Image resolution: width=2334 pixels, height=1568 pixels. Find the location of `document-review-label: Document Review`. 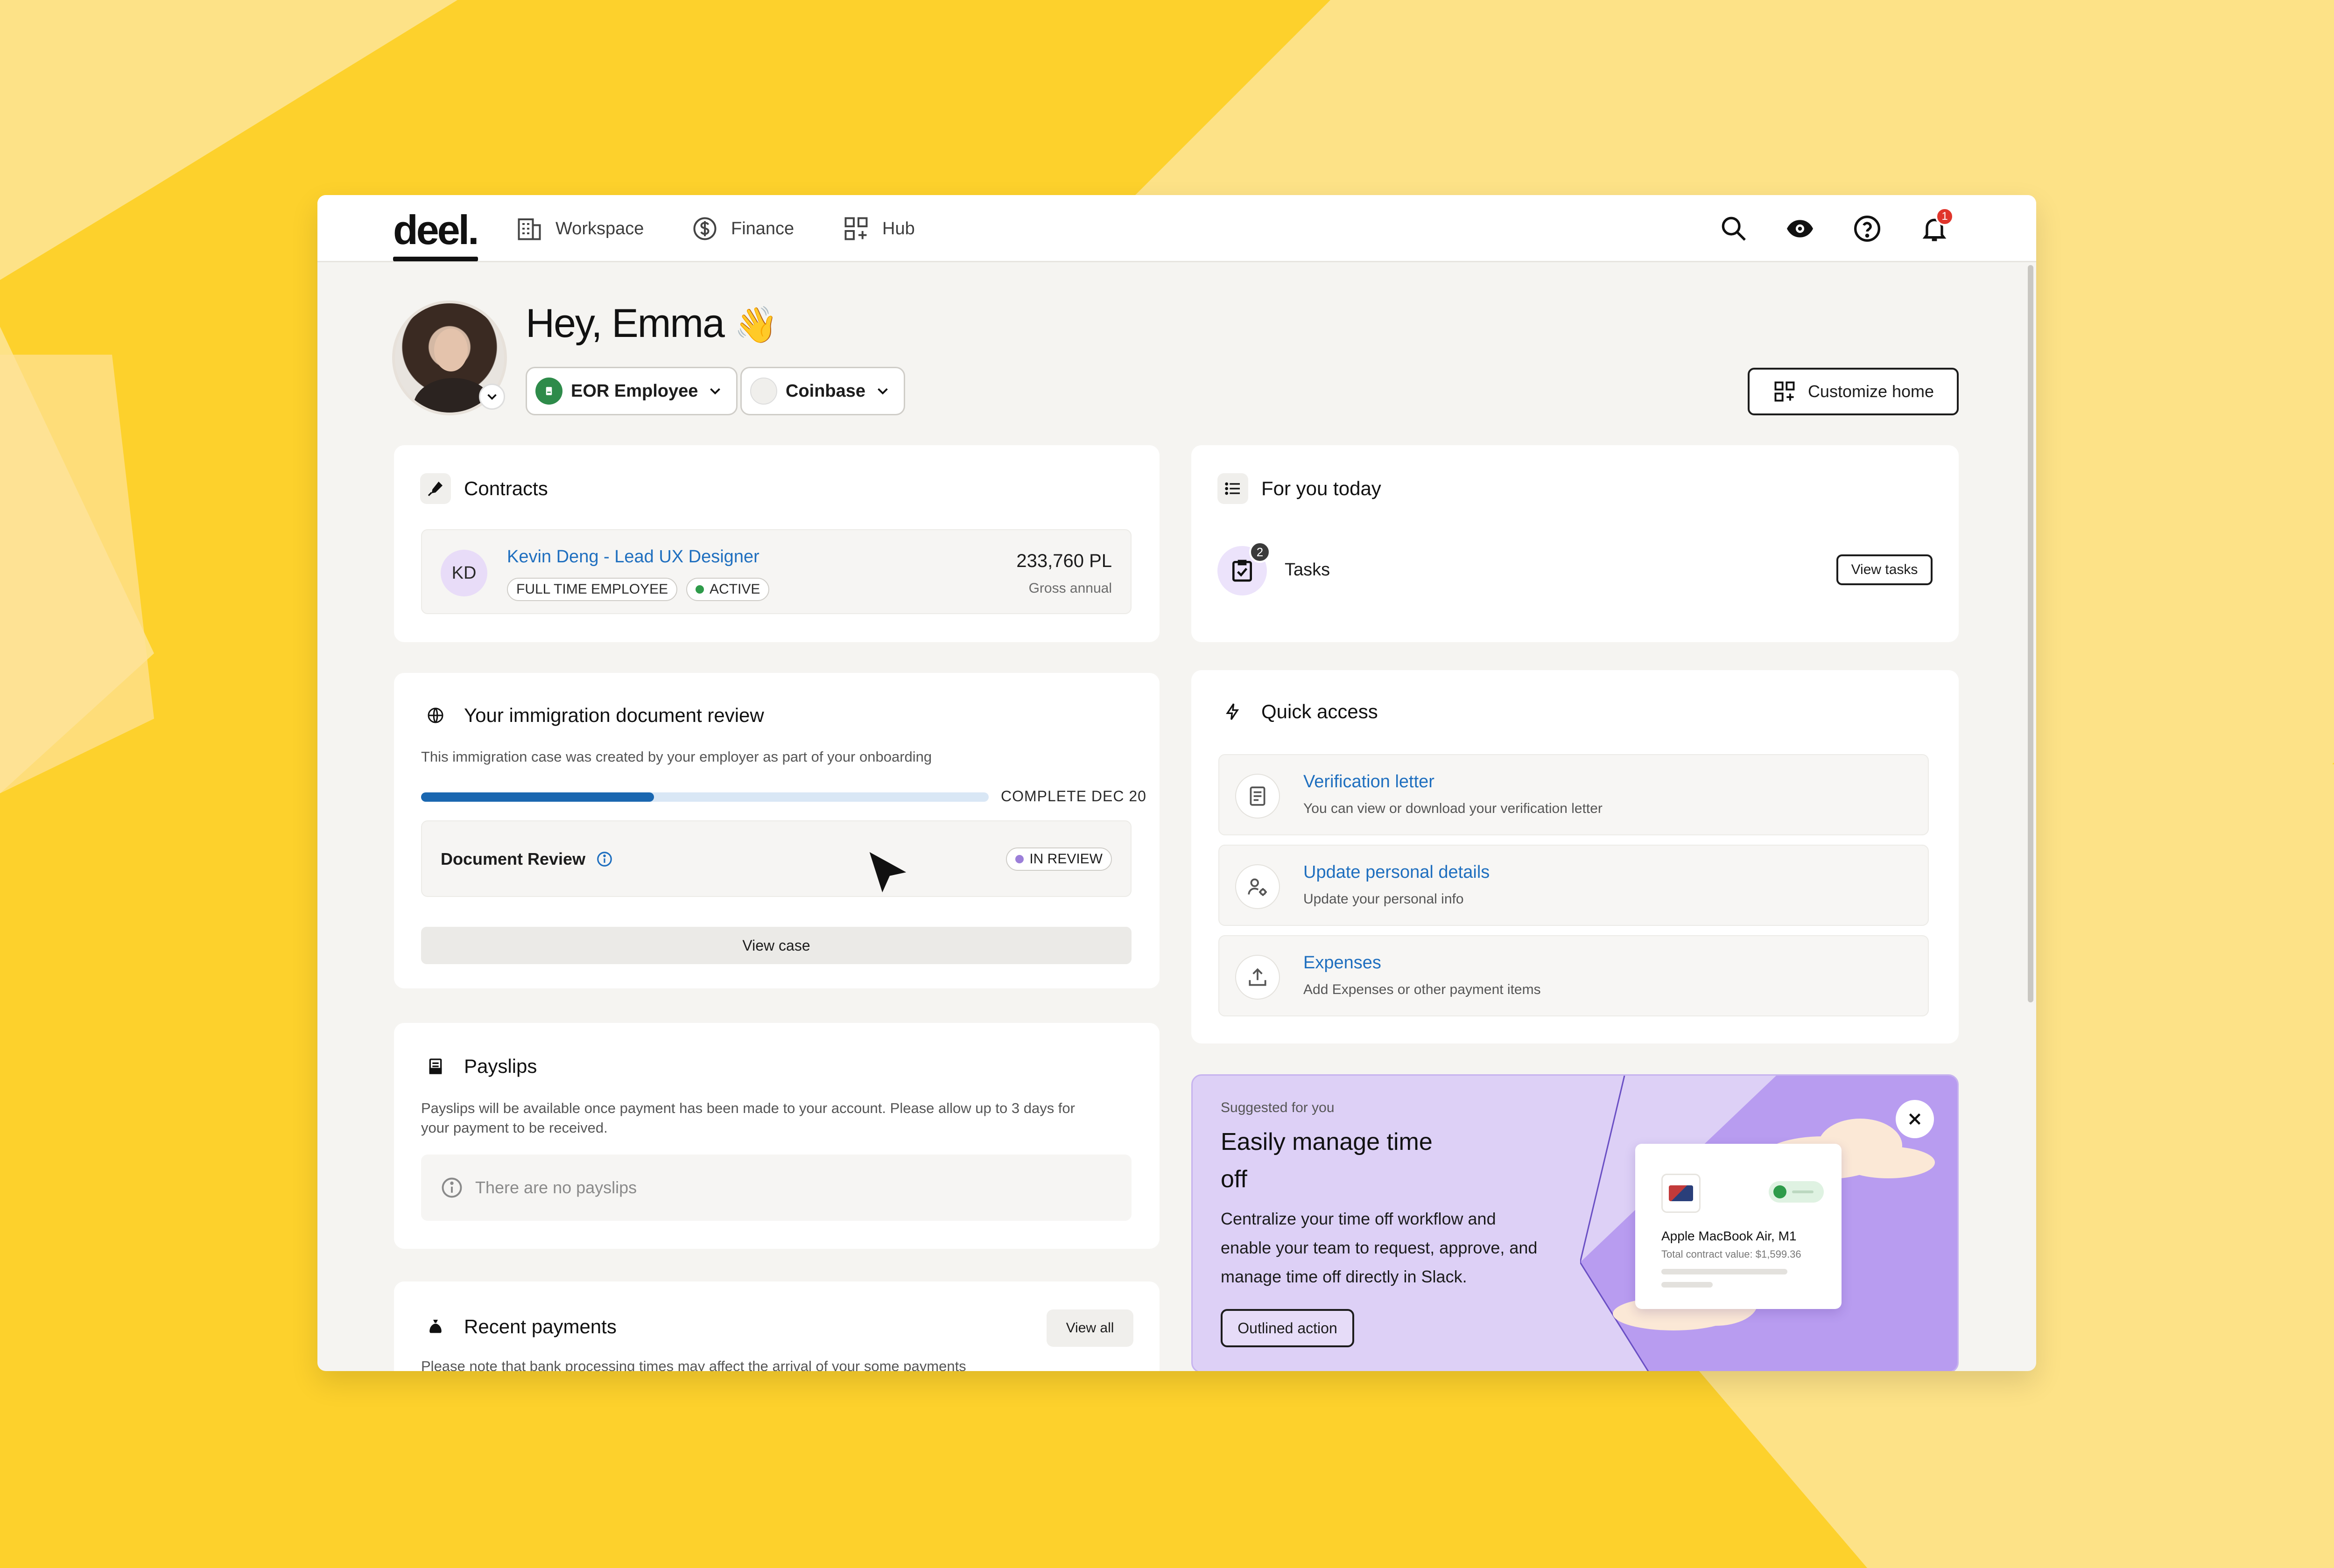

document-review-label: Document Review is located at coordinates (513, 858).